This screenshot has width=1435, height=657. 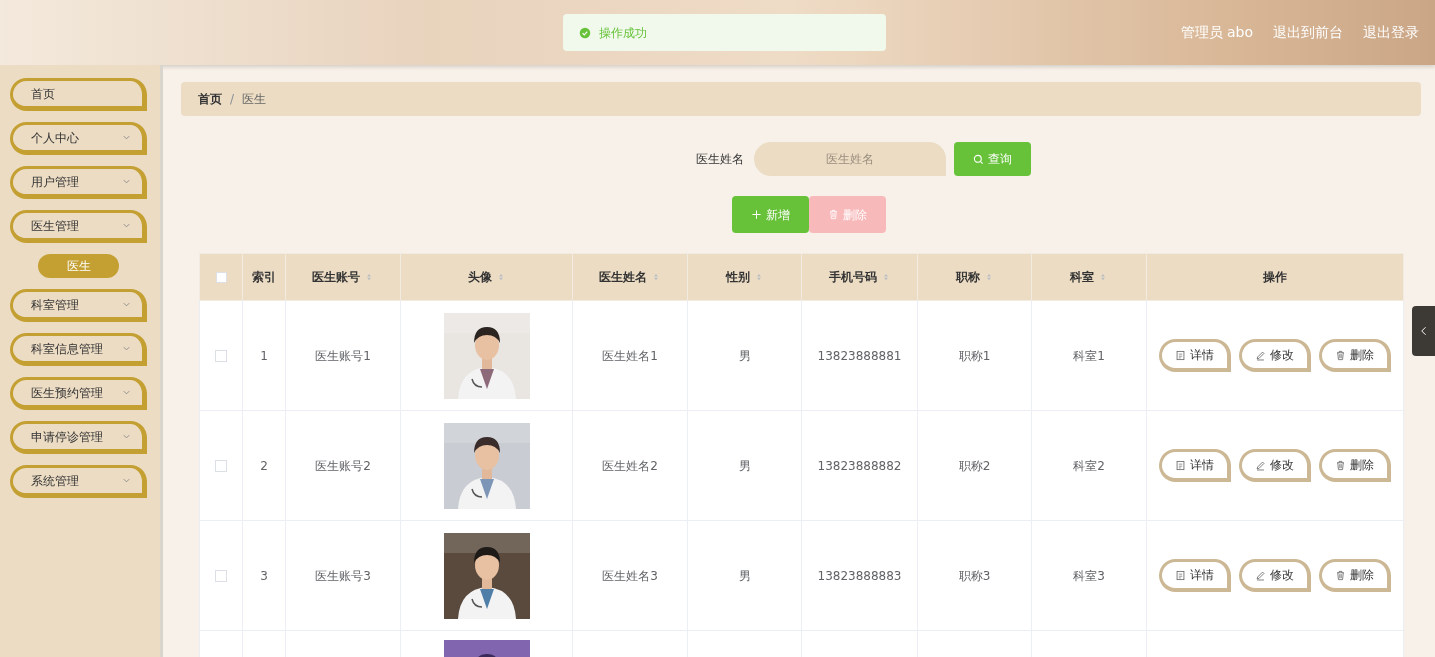 I want to click on column-header: 头像, so click(x=486, y=277).